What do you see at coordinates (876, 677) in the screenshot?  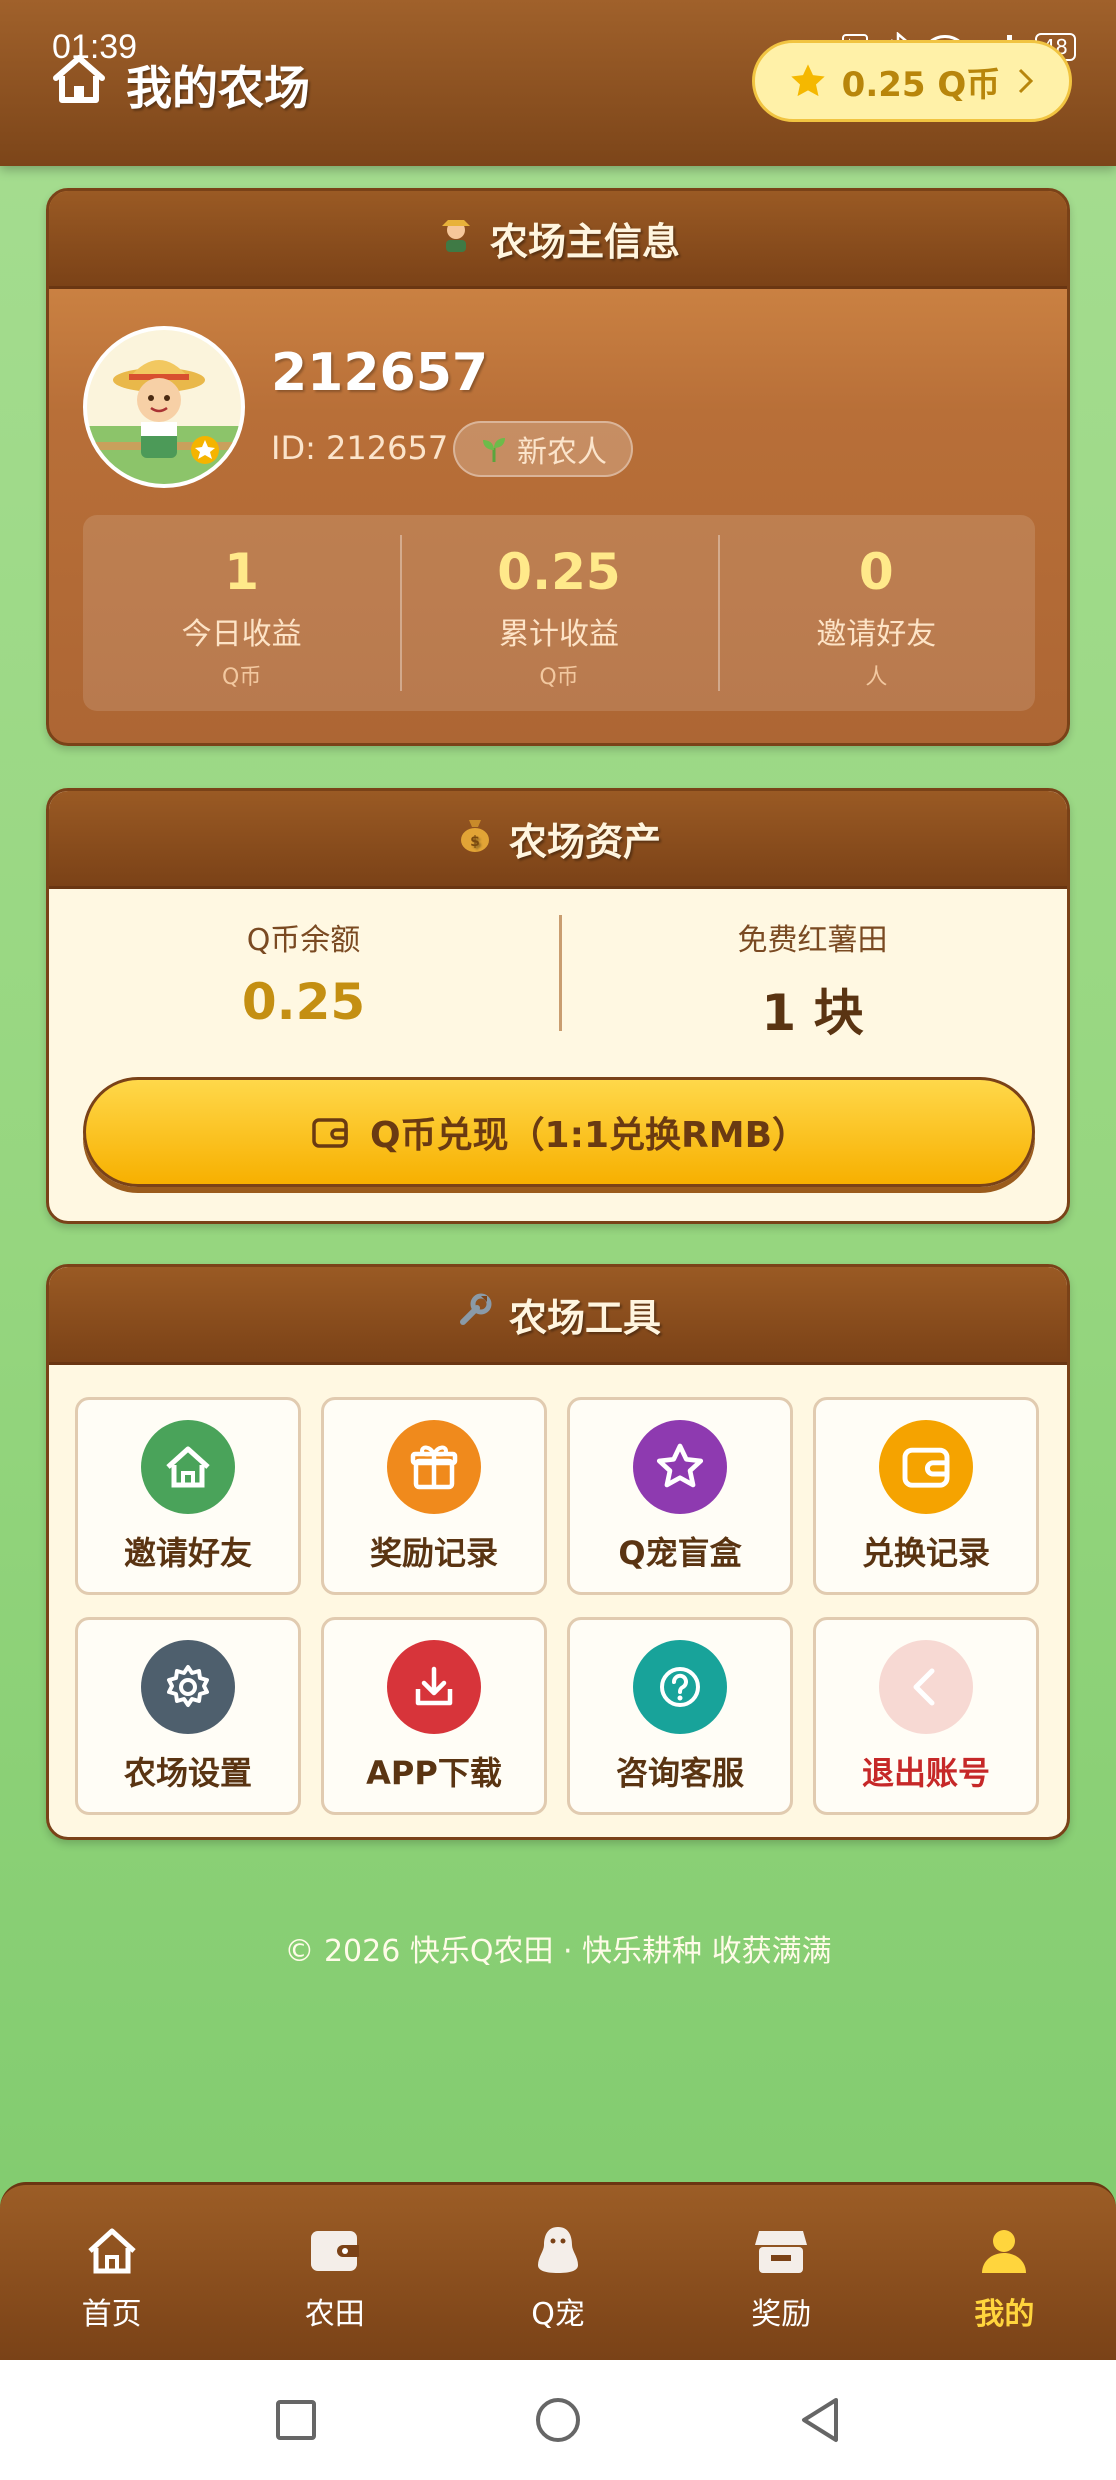 I see `stat-unit: 人` at bounding box center [876, 677].